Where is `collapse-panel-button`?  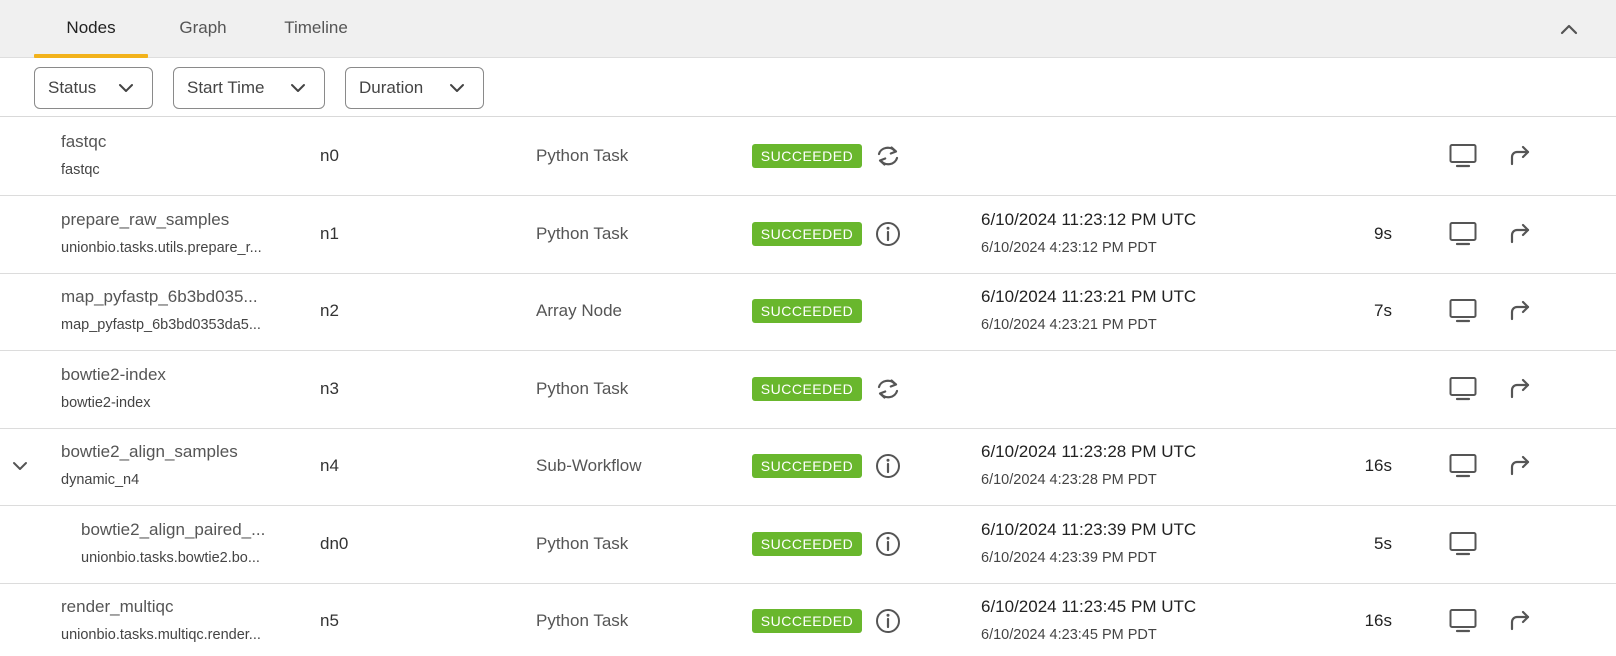
collapse-panel-button is located at coordinates (1569, 29).